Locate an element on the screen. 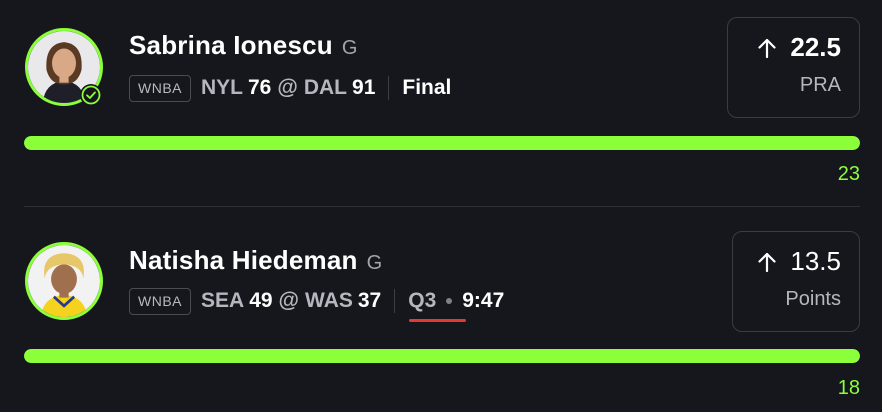 The width and height of the screenshot is (882, 412). current-stat-value: 23 is located at coordinates (848, 174).